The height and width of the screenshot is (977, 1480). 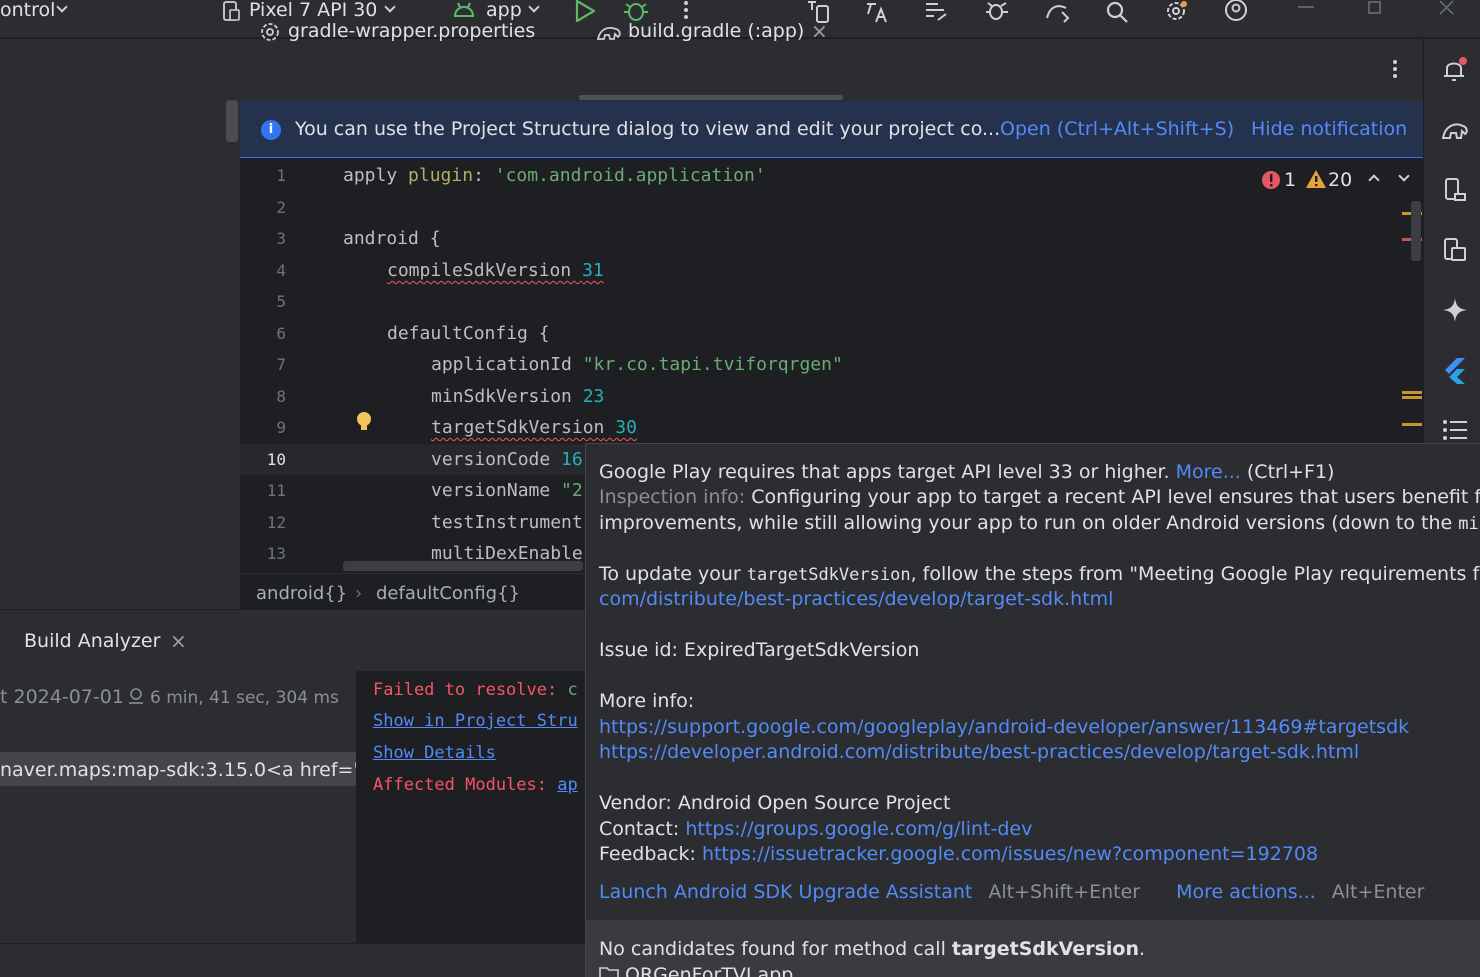 What do you see at coordinates (637, 364) in the screenshot?
I see `code-line-7: applicationId "kr.co.tapi.tviforqrgen"` at bounding box center [637, 364].